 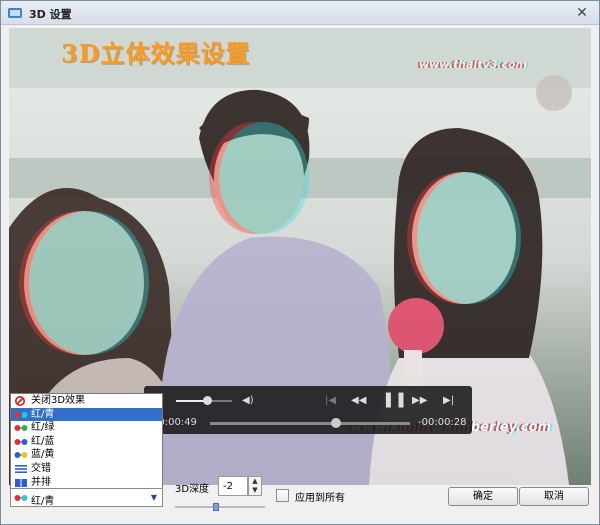 What do you see at coordinates (50, 14) in the screenshot?
I see `window-title: 3D 设置` at bounding box center [50, 14].